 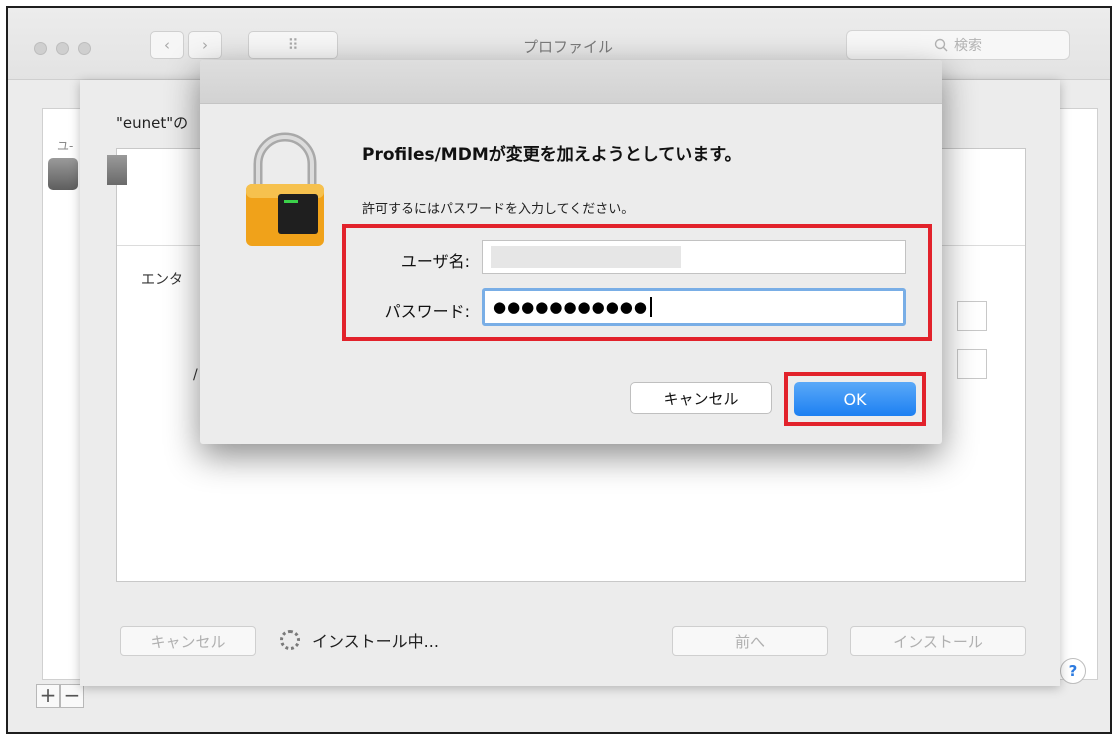 What do you see at coordinates (72, 696) in the screenshot?
I see `remove-profile-button: −` at bounding box center [72, 696].